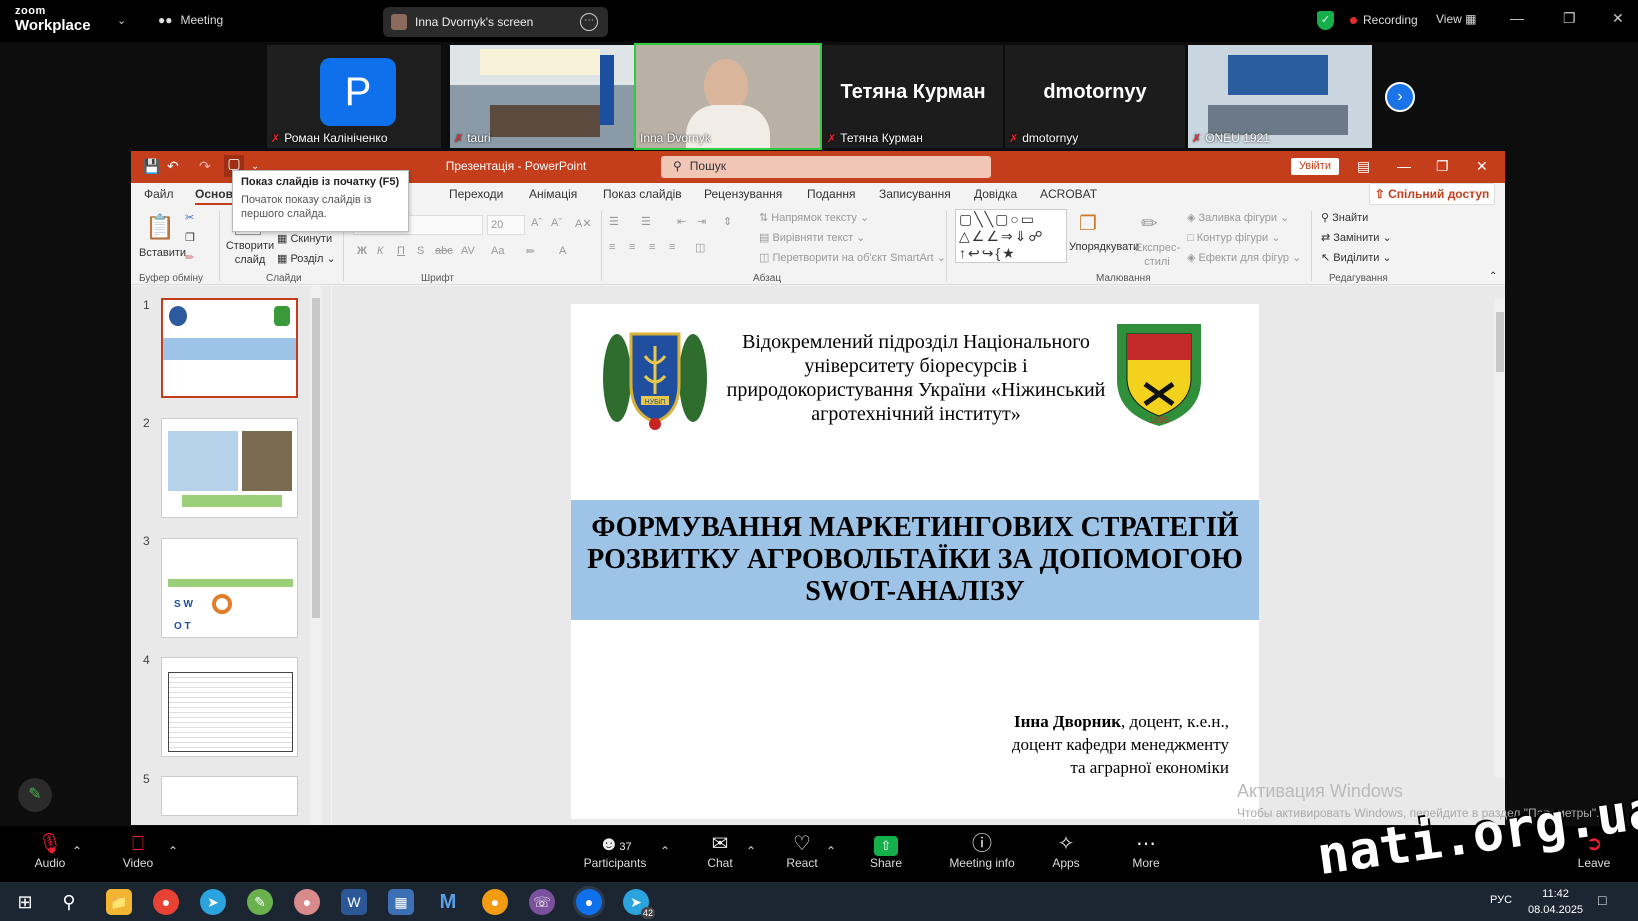  Describe the element at coordinates (556, 223) in the screenshot. I see `decrease-font-icon: Aˇ` at that location.